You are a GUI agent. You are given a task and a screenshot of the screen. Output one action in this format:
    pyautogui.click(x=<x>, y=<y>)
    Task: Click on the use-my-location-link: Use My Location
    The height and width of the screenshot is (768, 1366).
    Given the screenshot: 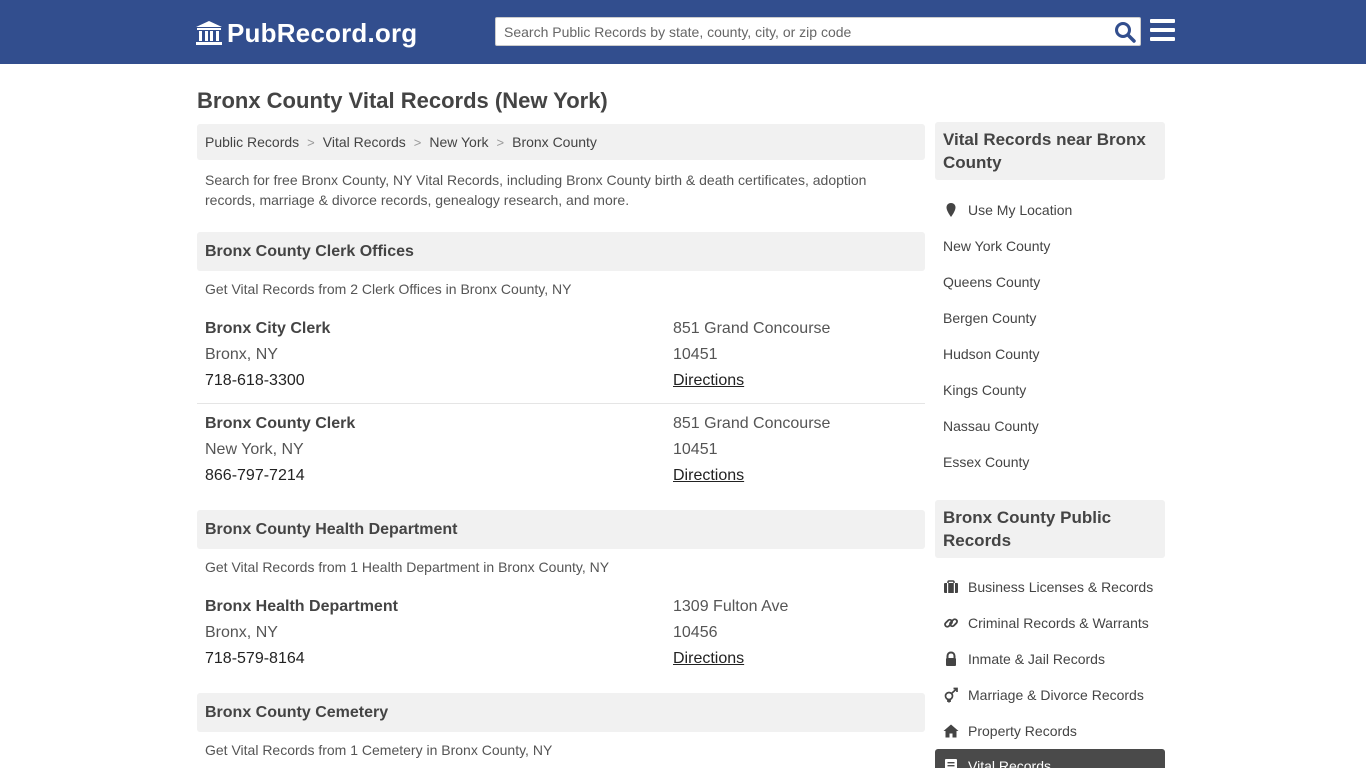 What is the action you would take?
    pyautogui.click(x=1007, y=210)
    